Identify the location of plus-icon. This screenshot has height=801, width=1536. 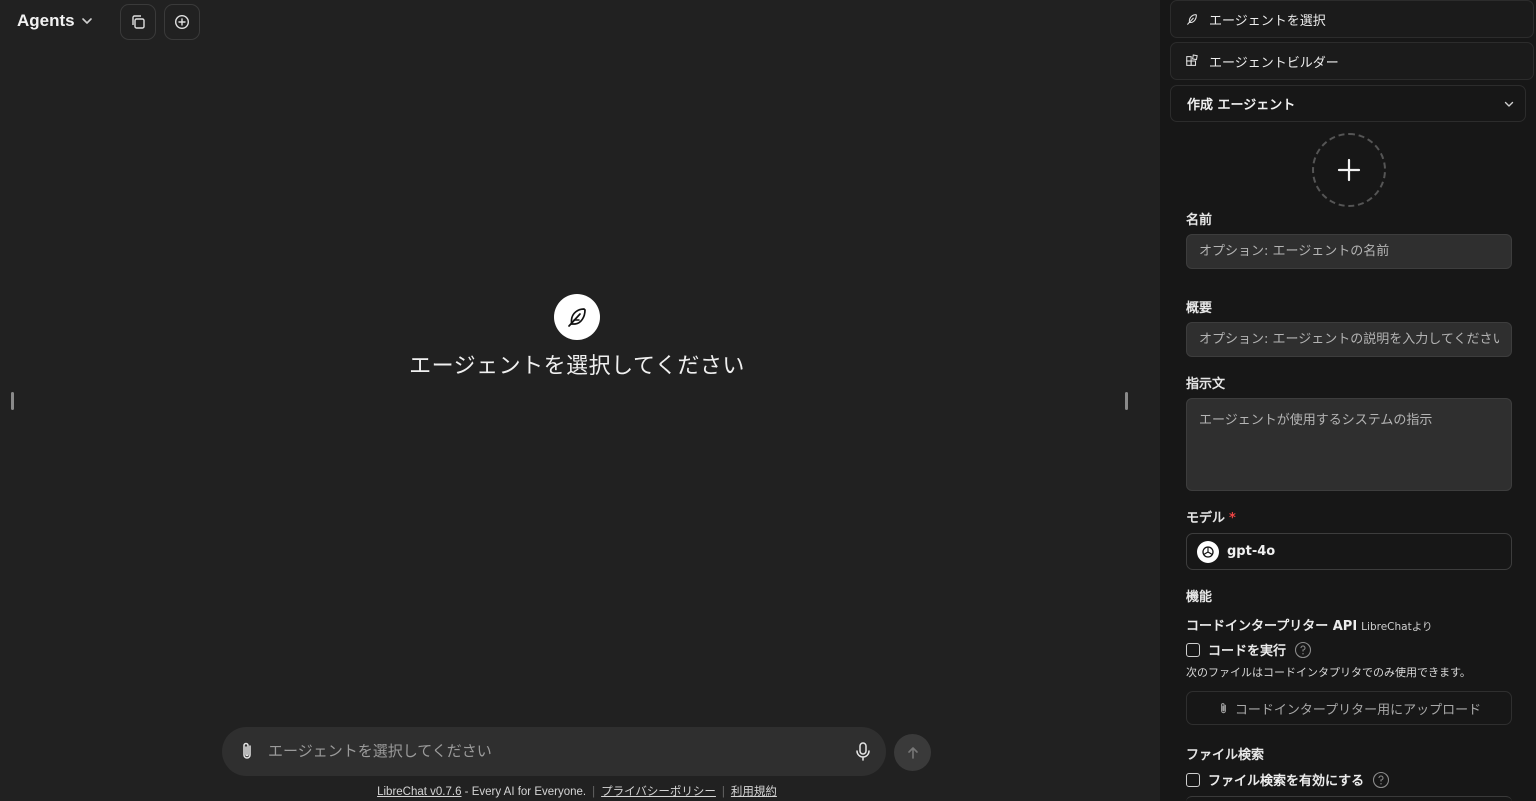
(1349, 170).